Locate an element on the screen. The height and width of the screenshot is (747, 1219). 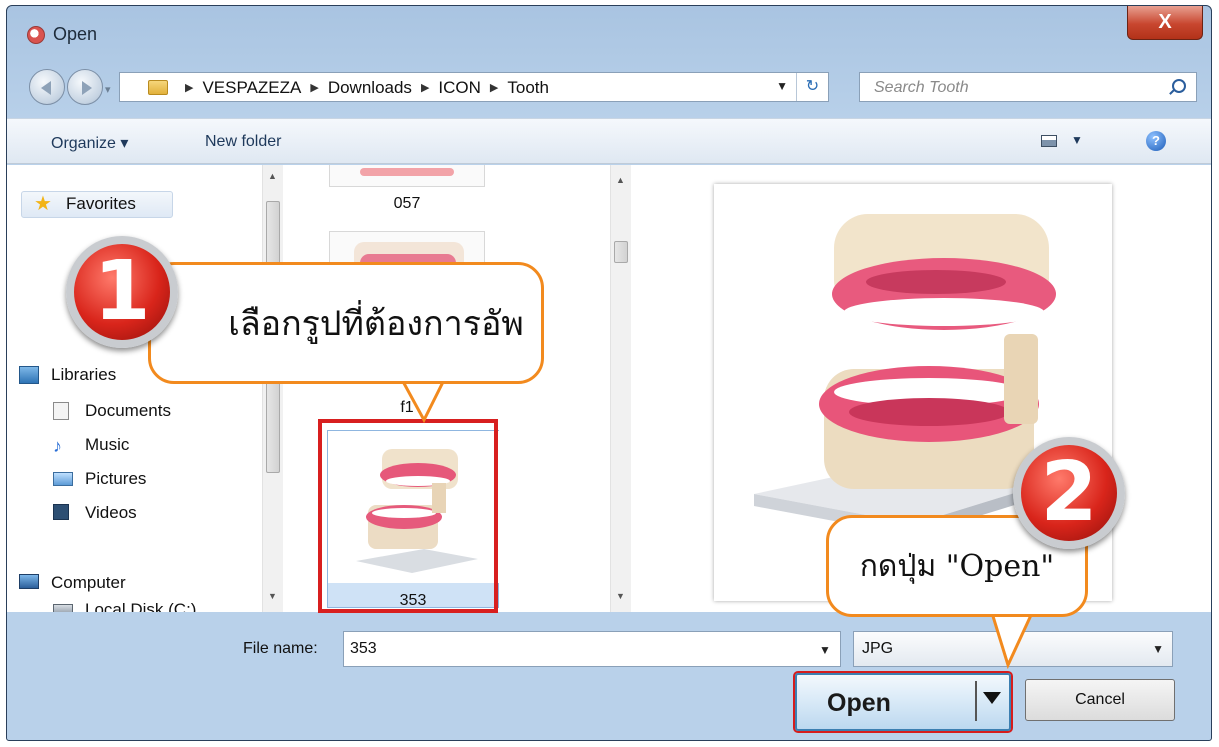
open-button: Open is located at coordinates (903, 702).